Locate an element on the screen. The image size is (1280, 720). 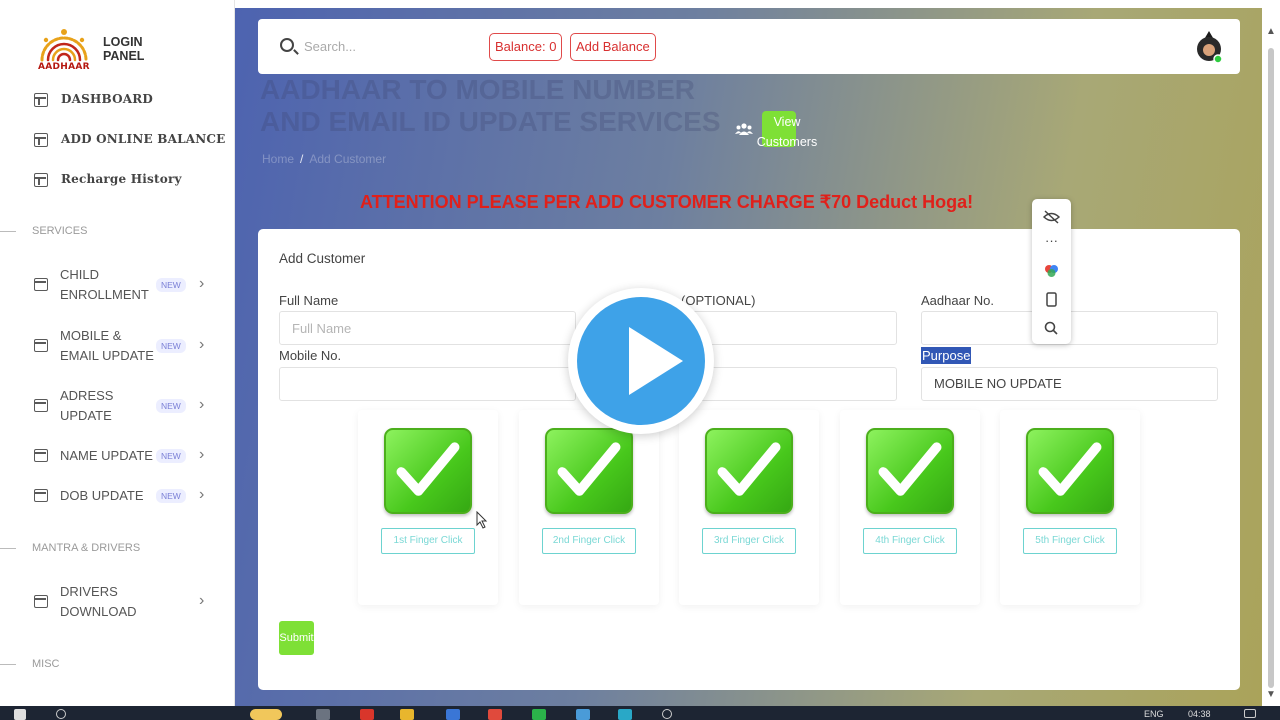
vertical-scrollbar: ▲ ▼ is located at coordinates (1271, 357).